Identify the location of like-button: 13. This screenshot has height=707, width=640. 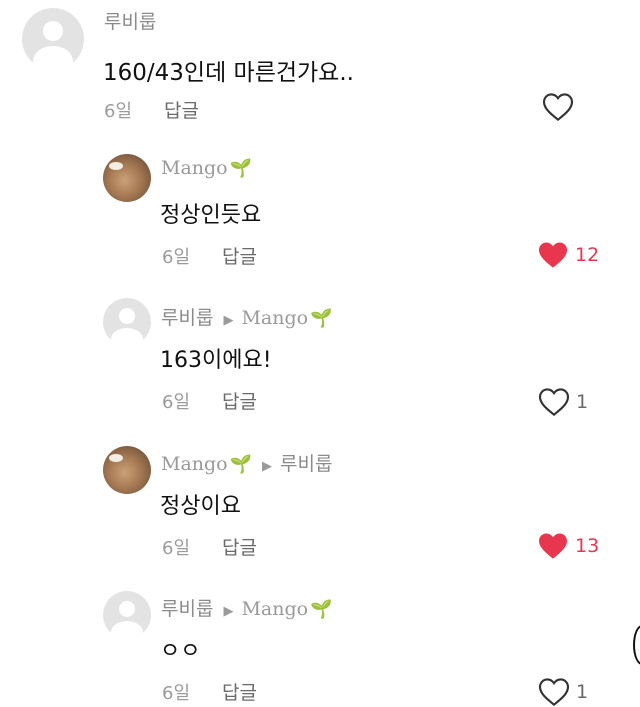
(568, 546).